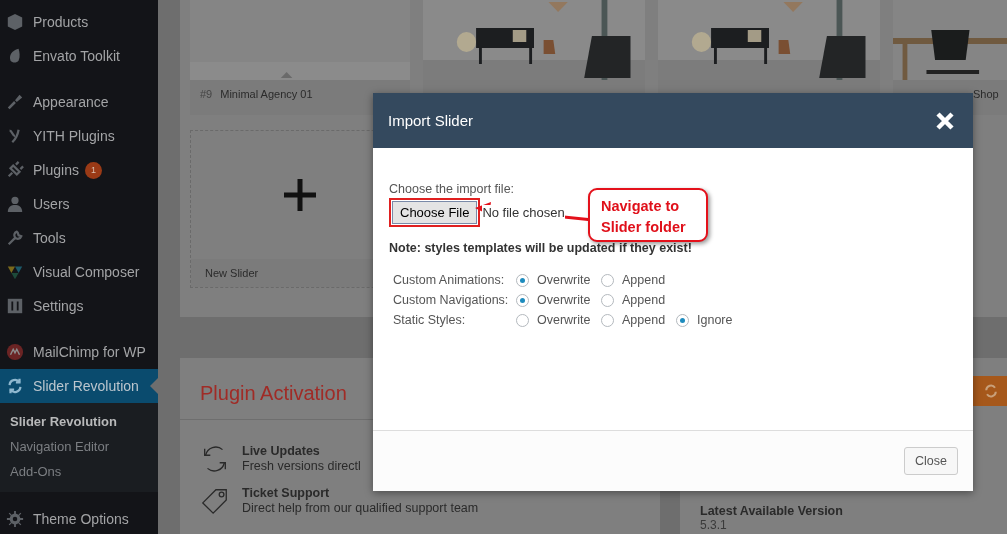 The height and width of the screenshot is (534, 1007). What do you see at coordinates (648, 215) in the screenshot?
I see `callout-note: Navigate to Slider folder` at bounding box center [648, 215].